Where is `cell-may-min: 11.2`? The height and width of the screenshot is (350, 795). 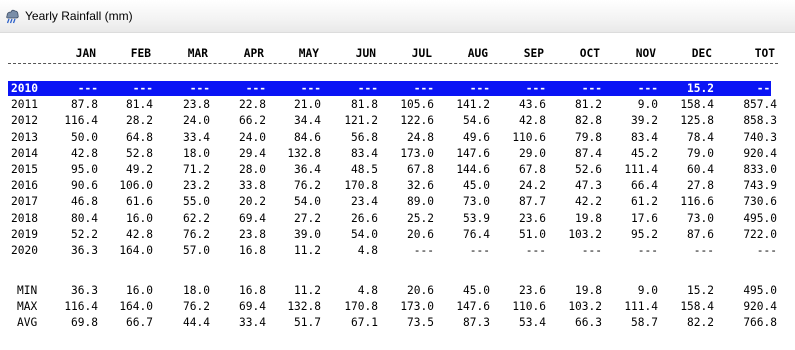 cell-may-min: 11.2 is located at coordinates (307, 290).